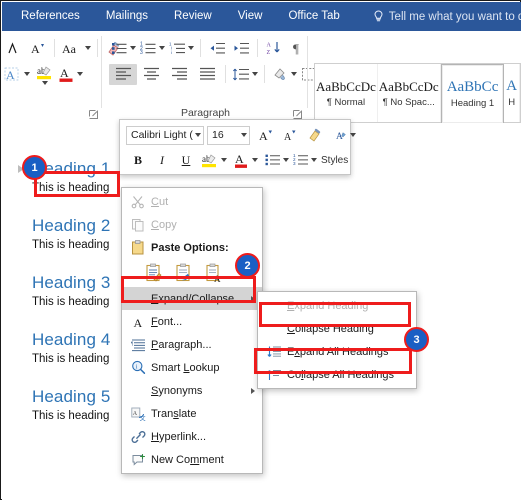 The height and width of the screenshot is (500, 521). I want to click on menu-item-cut: Cut, so click(192, 201).